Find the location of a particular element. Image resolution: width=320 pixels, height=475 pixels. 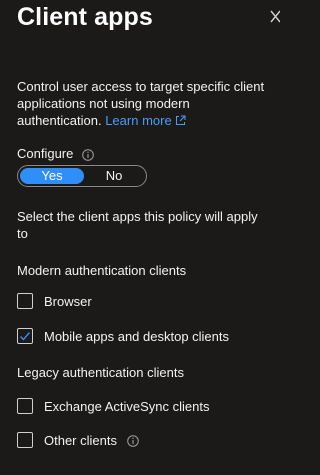

configure-toggle: Yes No is located at coordinates (82, 176).